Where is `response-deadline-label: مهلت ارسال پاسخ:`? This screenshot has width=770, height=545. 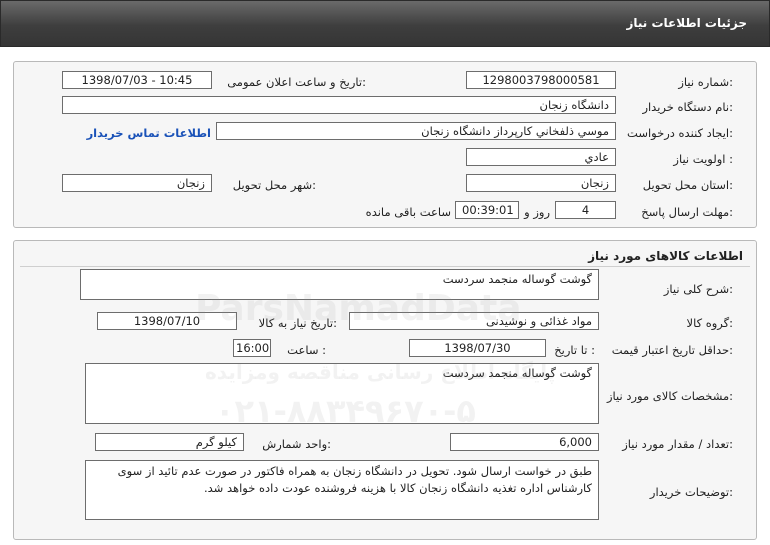
response-deadline-label: مهلت ارسال پاسخ: is located at coordinates (687, 212).